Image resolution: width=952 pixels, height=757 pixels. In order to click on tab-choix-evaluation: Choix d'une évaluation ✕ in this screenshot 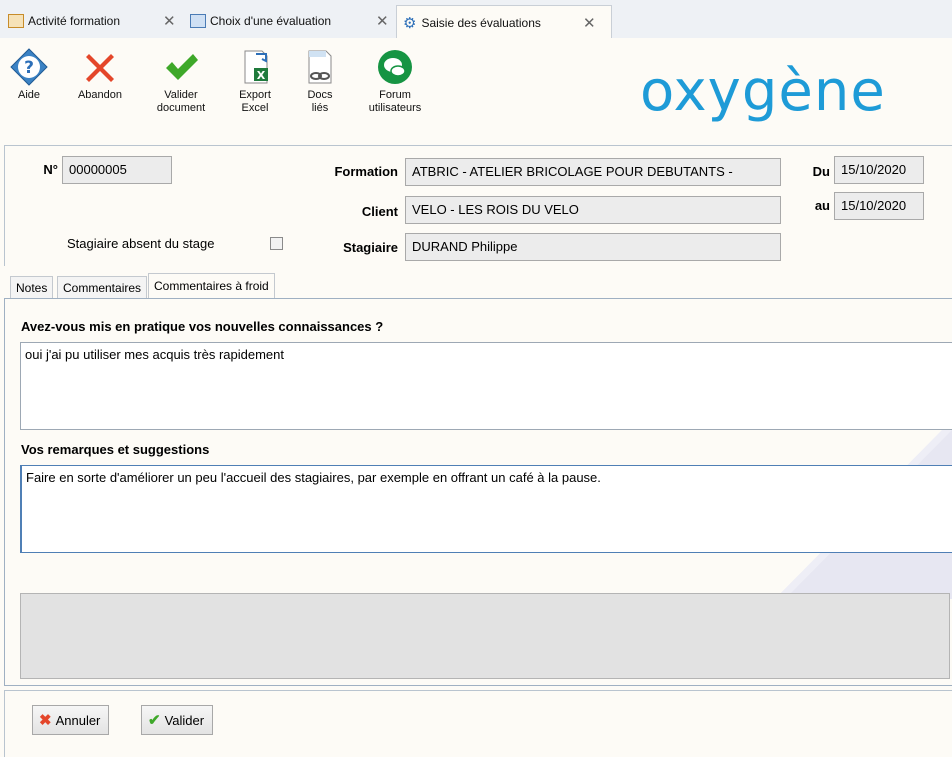, I will do `click(289, 21)`.